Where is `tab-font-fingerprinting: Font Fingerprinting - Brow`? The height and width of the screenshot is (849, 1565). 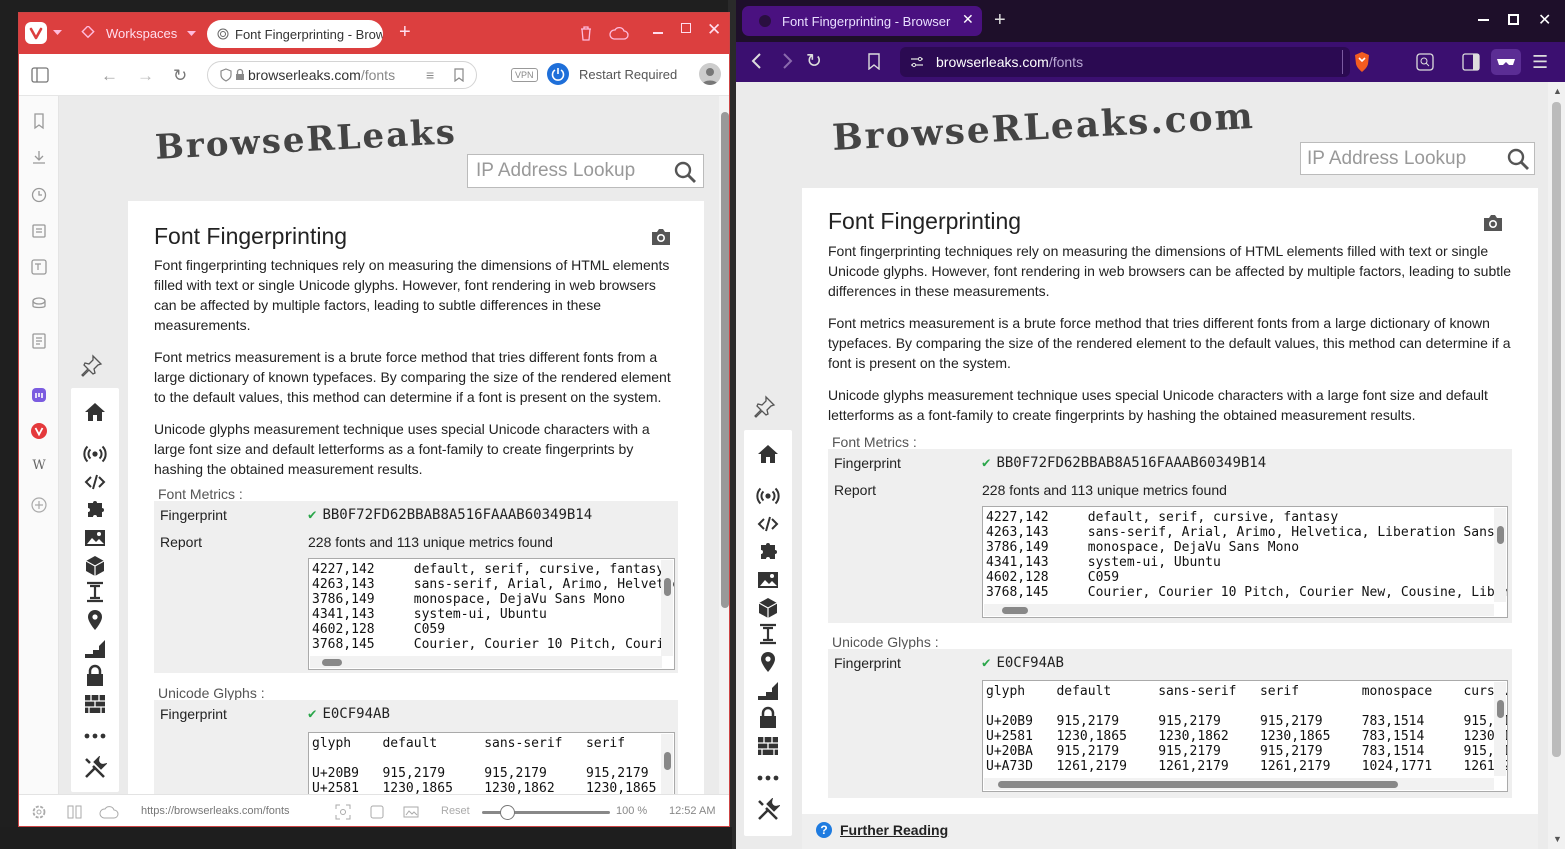 tab-font-fingerprinting: Font Fingerprinting - Brow is located at coordinates (295, 34).